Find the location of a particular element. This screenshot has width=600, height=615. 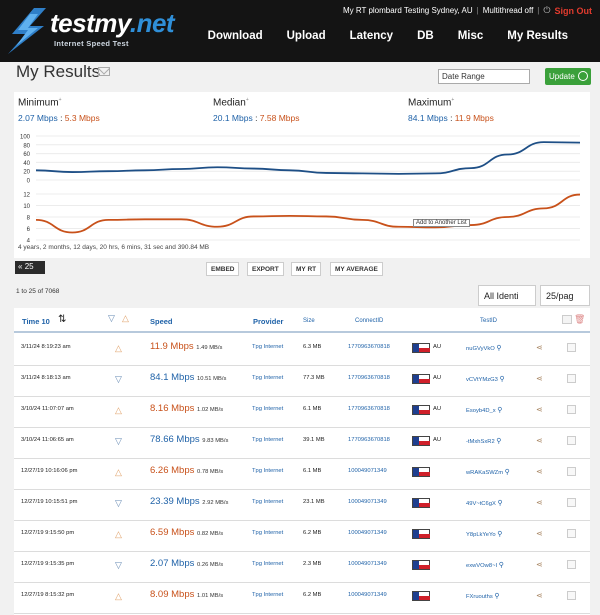

nav-latency: Latency is located at coordinates (367, 36).